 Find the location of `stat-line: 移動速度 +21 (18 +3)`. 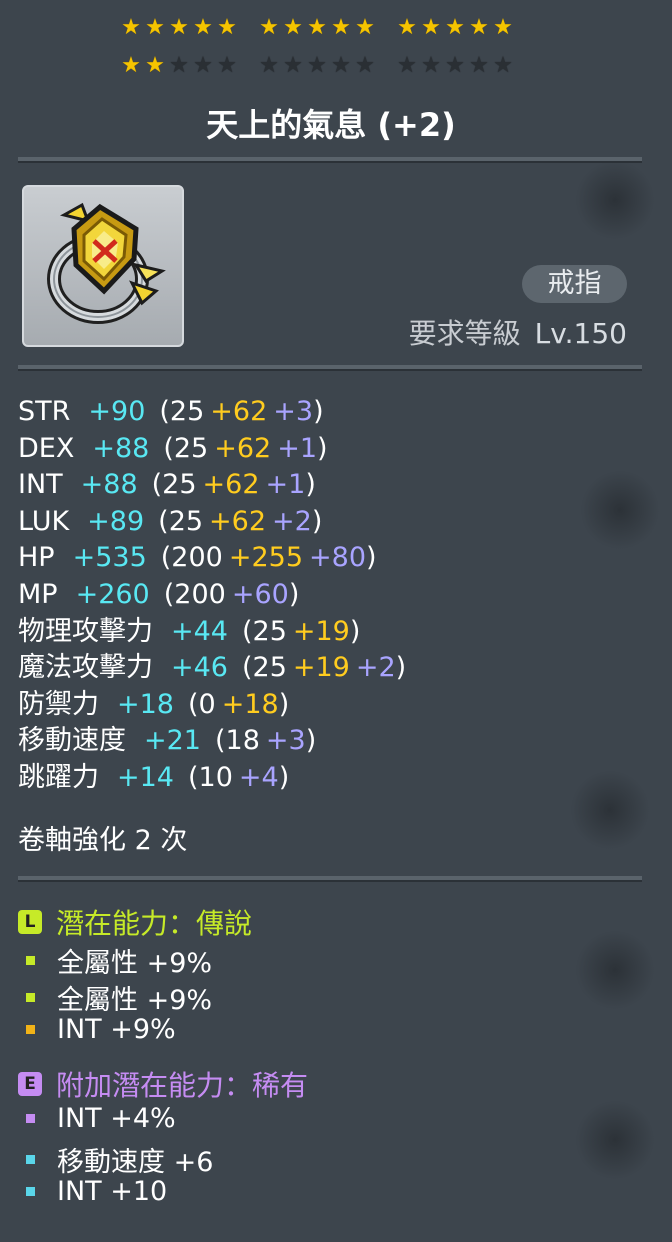

stat-line: 移動速度 +21 (18 +3) is located at coordinates (212, 741).